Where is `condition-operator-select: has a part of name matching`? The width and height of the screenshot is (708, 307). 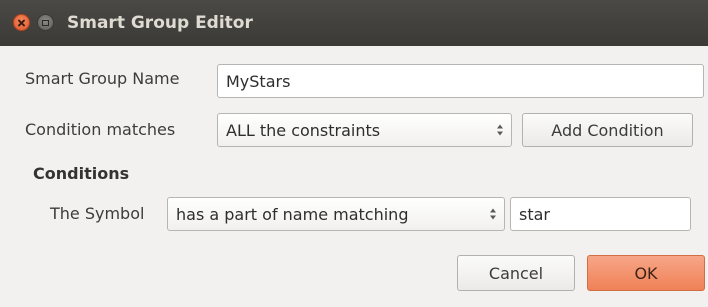
condition-operator-select: has a part of name matching is located at coordinates (336, 214).